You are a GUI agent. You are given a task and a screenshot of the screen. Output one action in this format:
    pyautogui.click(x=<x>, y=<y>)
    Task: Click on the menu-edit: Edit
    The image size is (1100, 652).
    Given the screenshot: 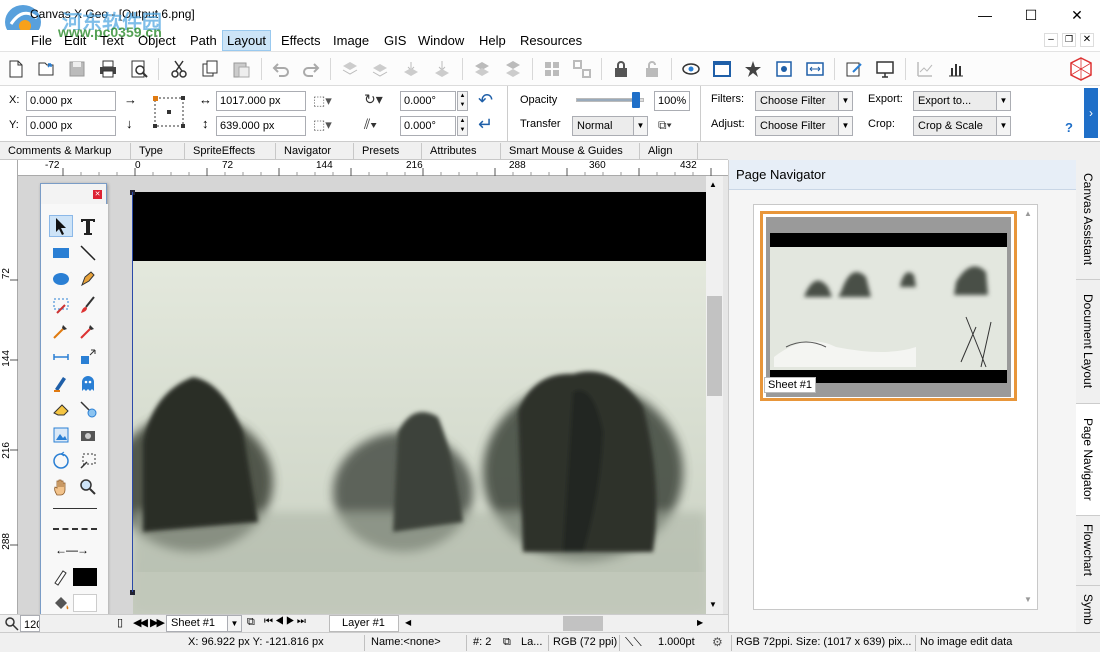 What is the action you would take?
    pyautogui.click(x=75, y=40)
    